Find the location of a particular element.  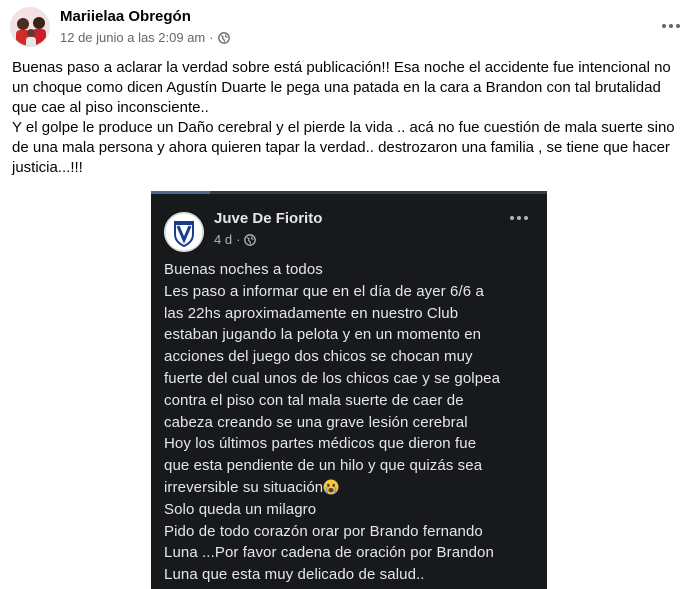

shared-post-author: Juve De Fiorito is located at coordinates (268, 218).